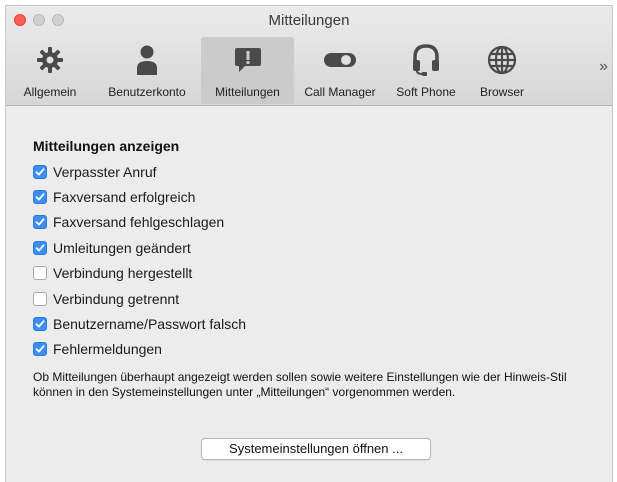 This screenshot has width=617, height=482. What do you see at coordinates (426, 60) in the screenshot?
I see `headset-icon` at bounding box center [426, 60].